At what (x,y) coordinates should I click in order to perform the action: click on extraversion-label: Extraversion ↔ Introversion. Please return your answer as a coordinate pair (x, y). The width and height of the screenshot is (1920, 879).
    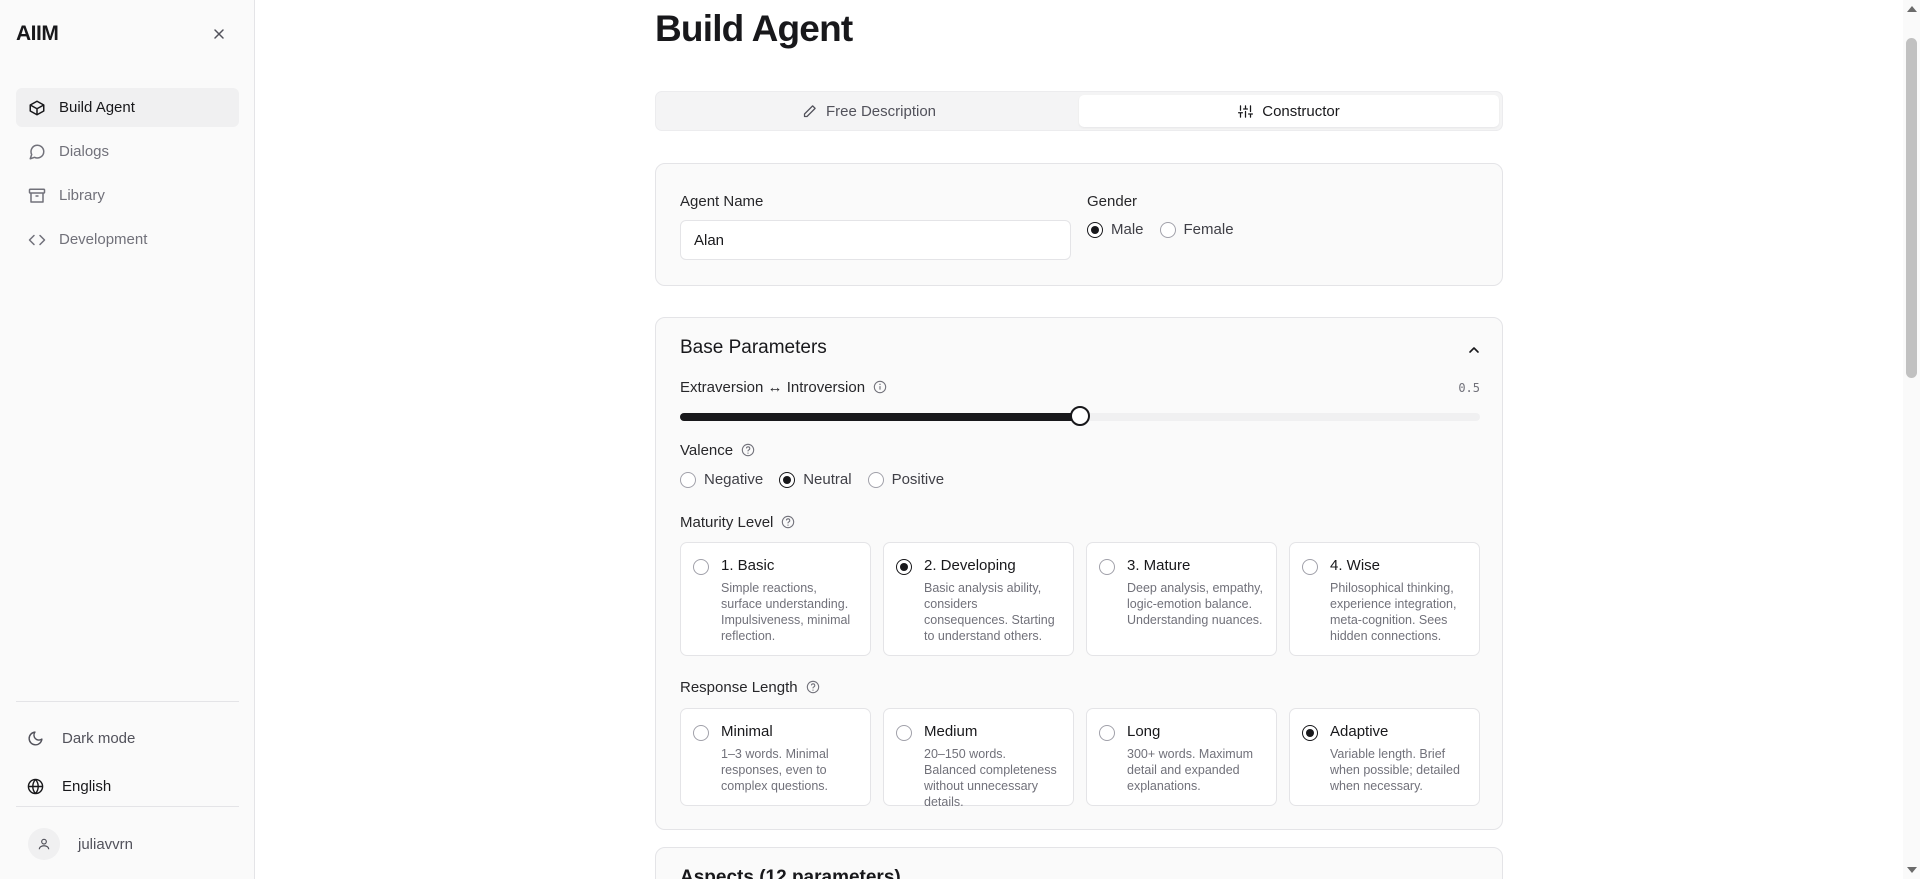
    Looking at the image, I should click on (783, 387).